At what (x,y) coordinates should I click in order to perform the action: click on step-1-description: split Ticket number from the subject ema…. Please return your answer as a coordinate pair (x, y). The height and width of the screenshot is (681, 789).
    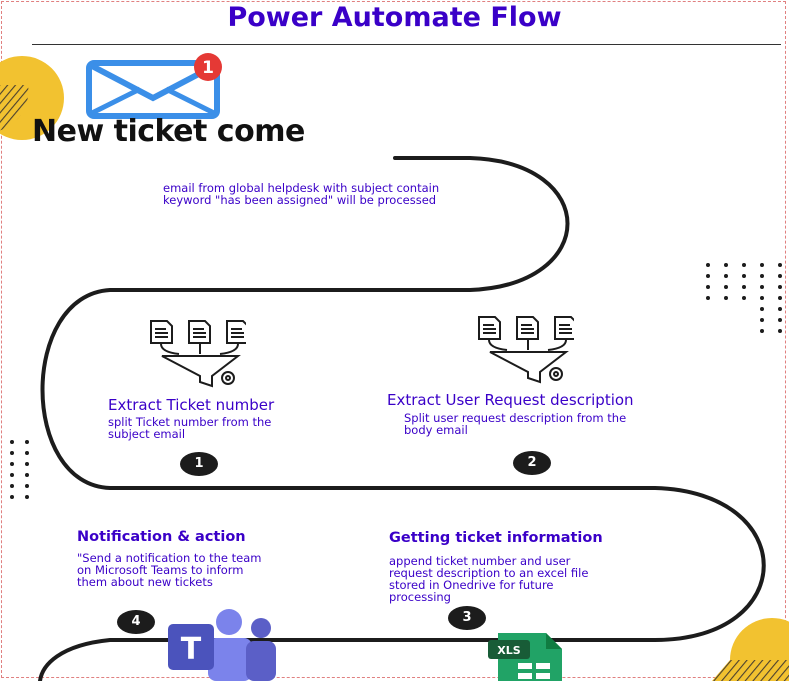
    Looking at the image, I should click on (190, 428).